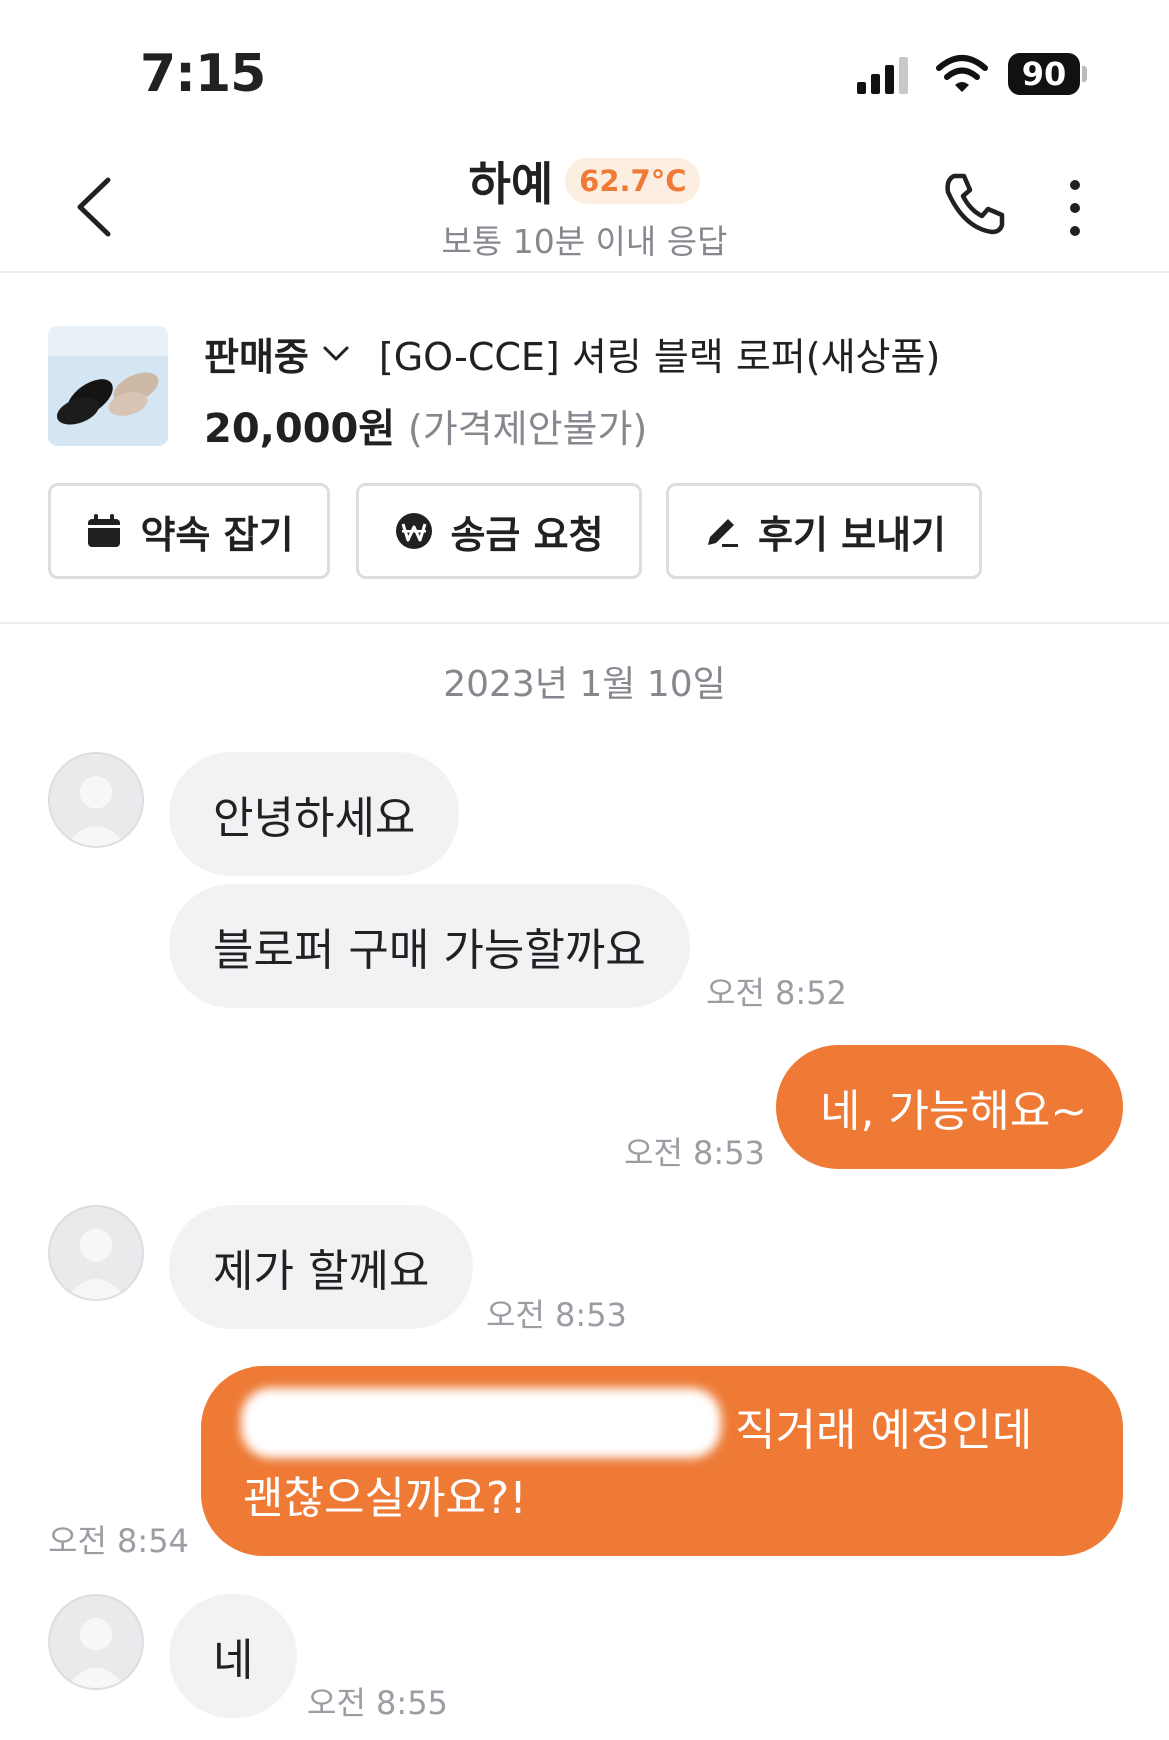  Describe the element at coordinates (882, 75) in the screenshot. I see `cellular-signal-icon` at that location.